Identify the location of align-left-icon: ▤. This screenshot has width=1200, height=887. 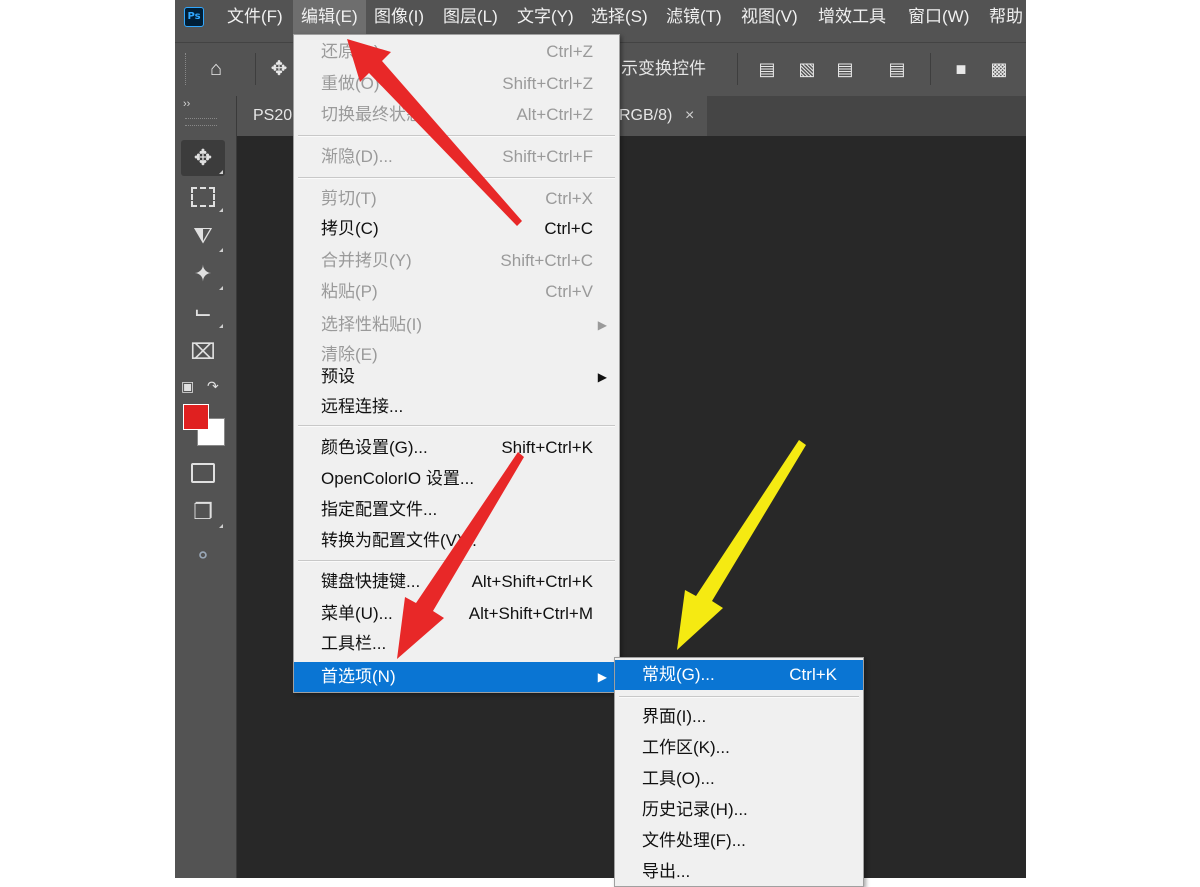
(767, 69).